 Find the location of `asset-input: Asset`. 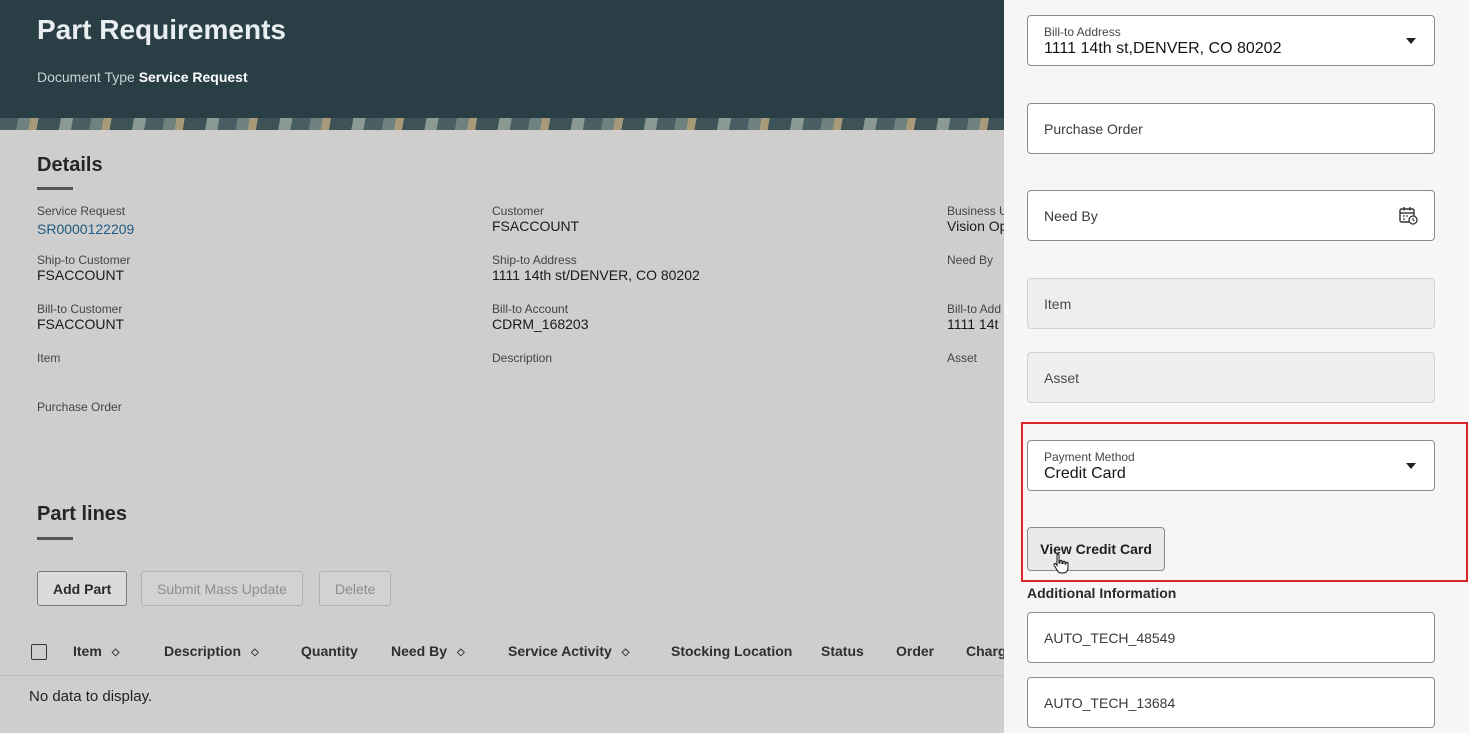

asset-input: Asset is located at coordinates (1231, 377).